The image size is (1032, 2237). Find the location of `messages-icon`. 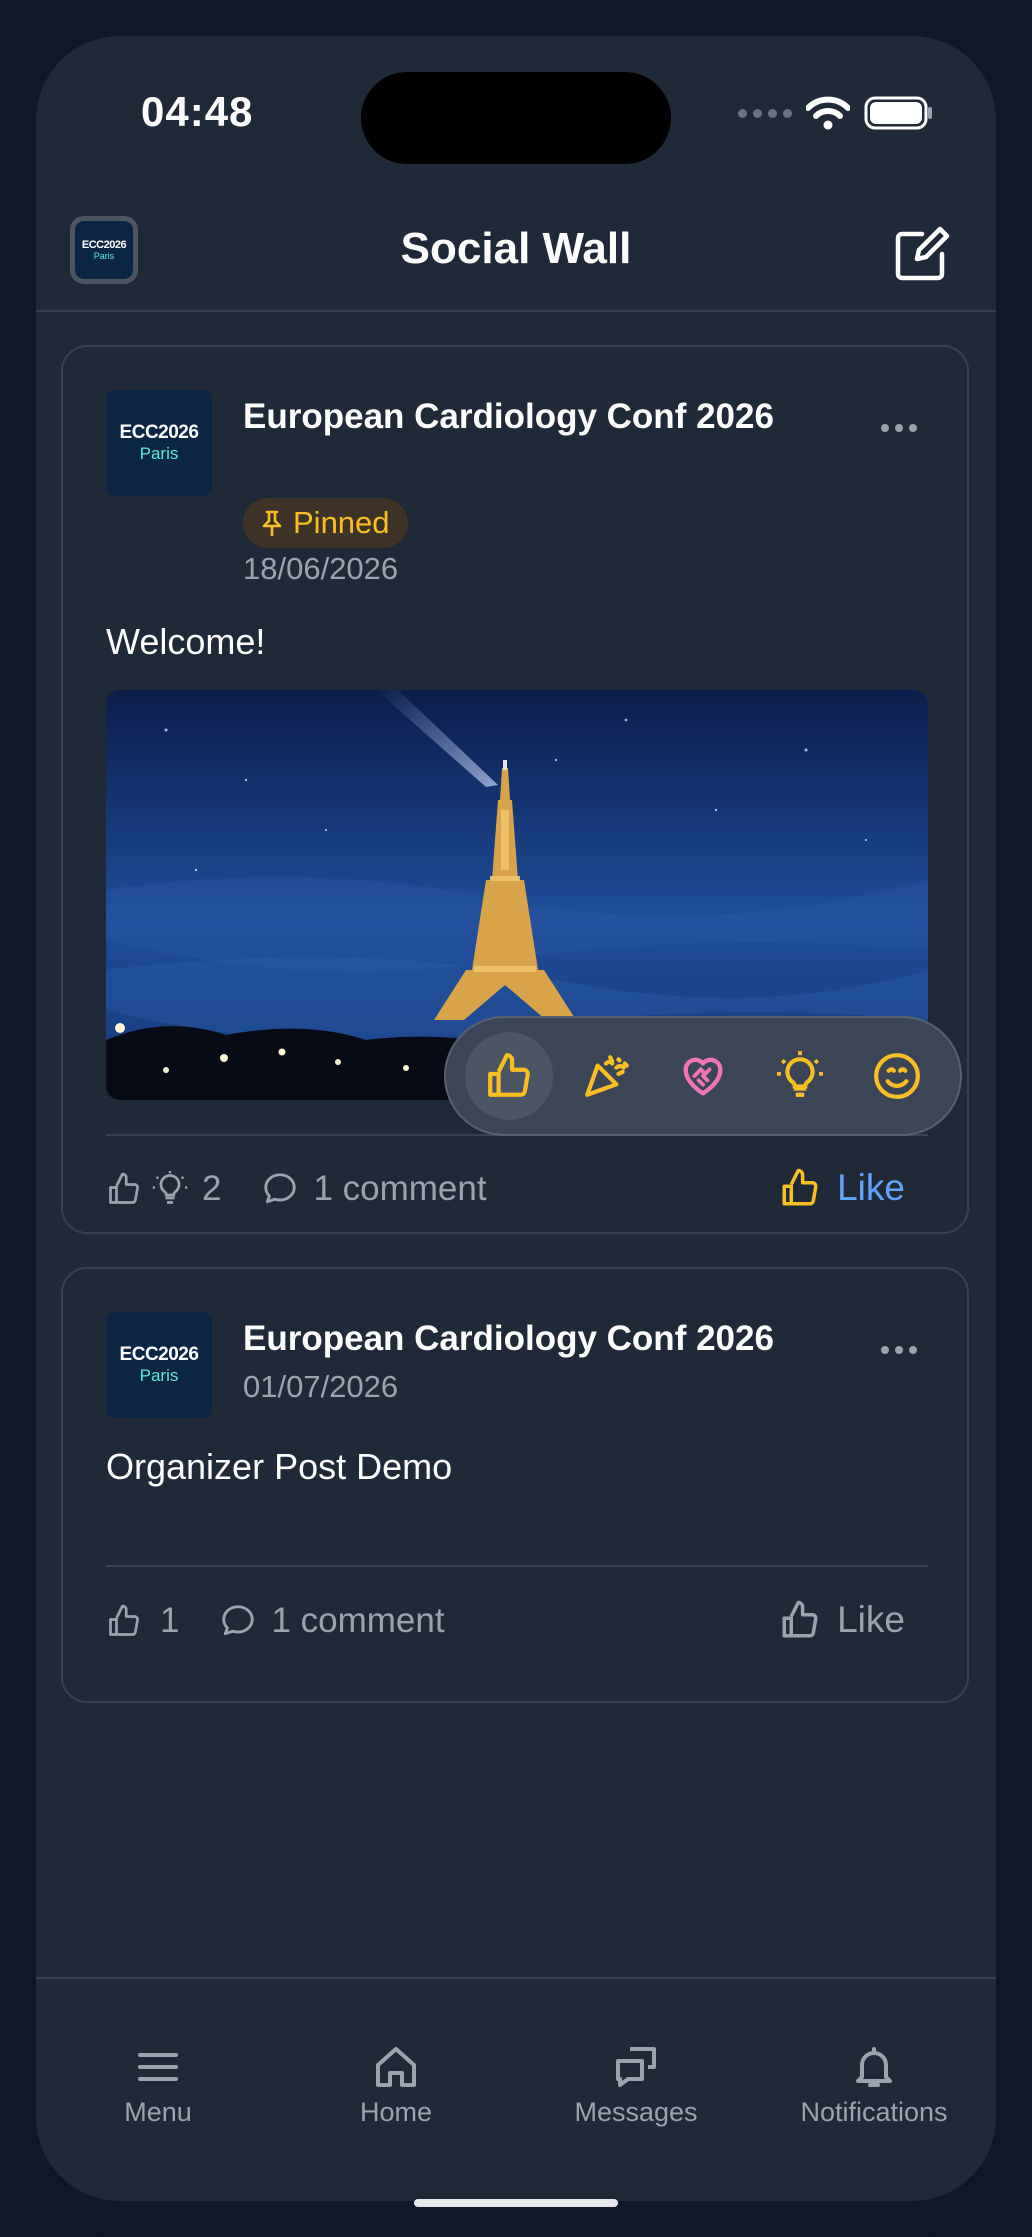

messages-icon is located at coordinates (636, 2067).